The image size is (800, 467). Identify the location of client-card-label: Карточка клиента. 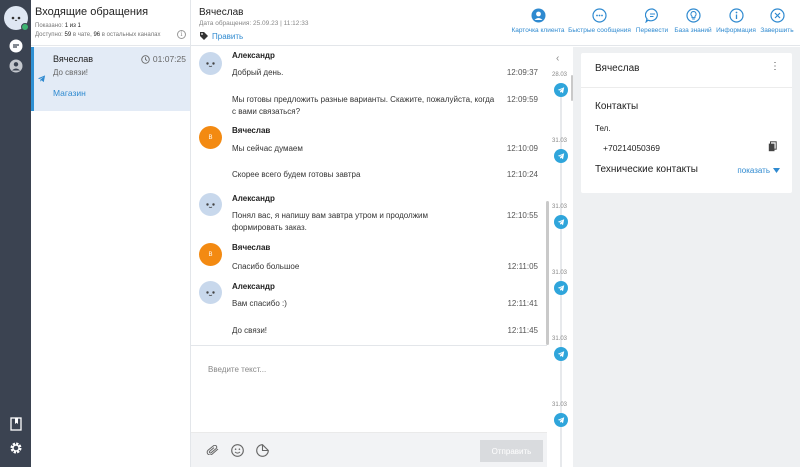
(538, 30).